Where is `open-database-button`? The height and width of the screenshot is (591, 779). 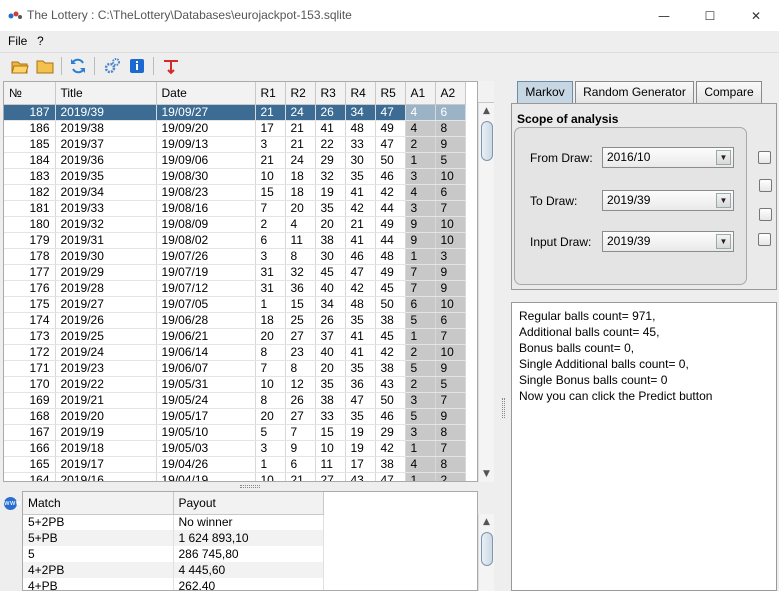
open-database-button is located at coordinates (20, 66).